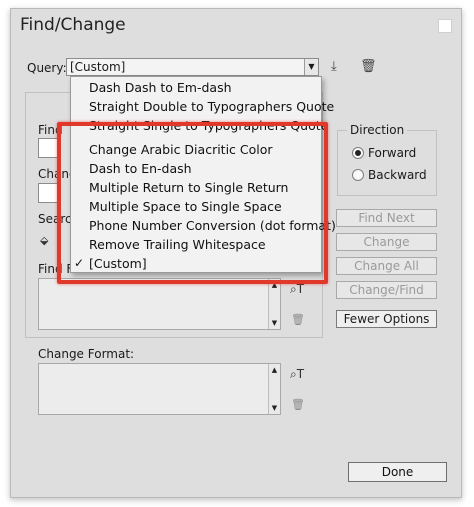  What do you see at coordinates (159, 304) in the screenshot?
I see `find-format-box: ▲ ▼` at bounding box center [159, 304].